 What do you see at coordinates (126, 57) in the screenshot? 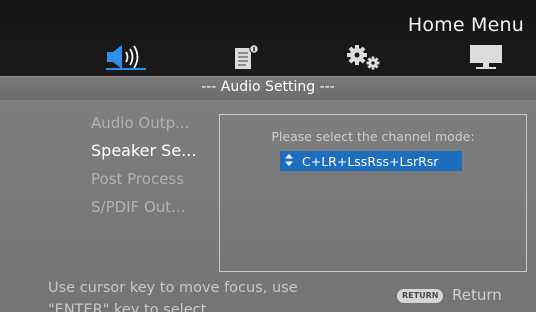
I see `speaker-icon` at bounding box center [126, 57].